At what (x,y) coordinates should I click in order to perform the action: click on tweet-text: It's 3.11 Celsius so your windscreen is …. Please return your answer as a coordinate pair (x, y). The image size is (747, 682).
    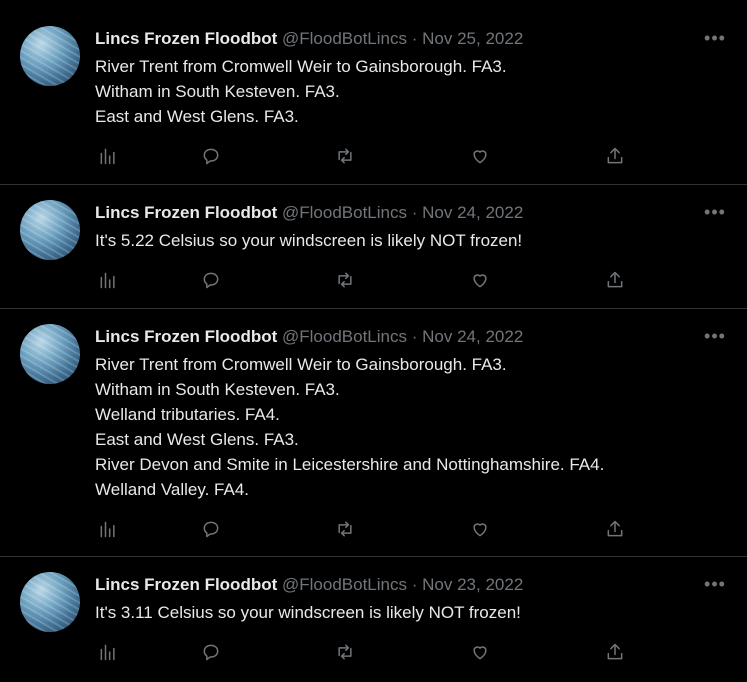
    Looking at the image, I should click on (308, 612).